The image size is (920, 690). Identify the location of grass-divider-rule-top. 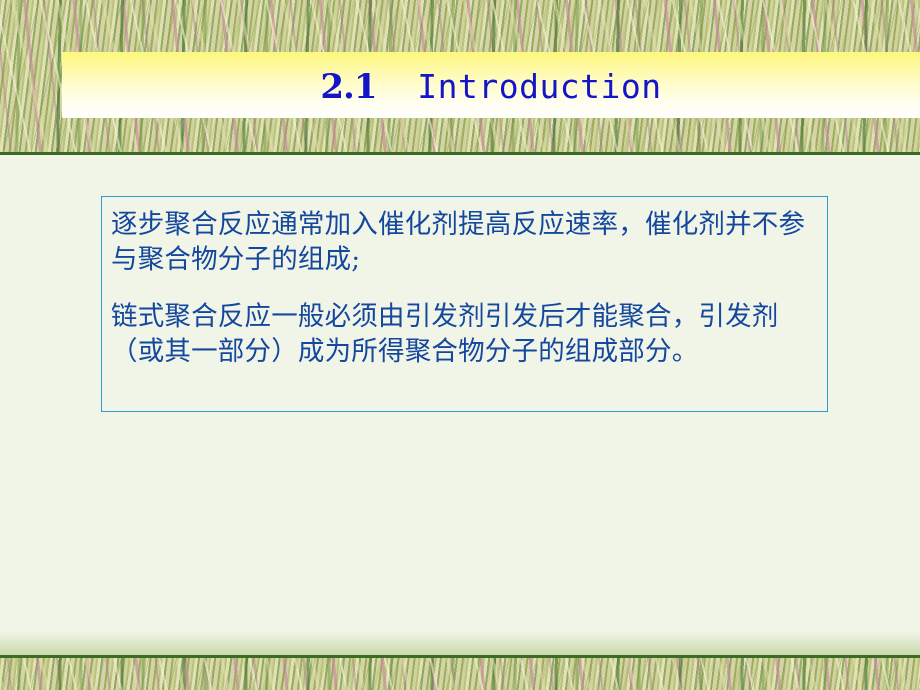
(460, 153).